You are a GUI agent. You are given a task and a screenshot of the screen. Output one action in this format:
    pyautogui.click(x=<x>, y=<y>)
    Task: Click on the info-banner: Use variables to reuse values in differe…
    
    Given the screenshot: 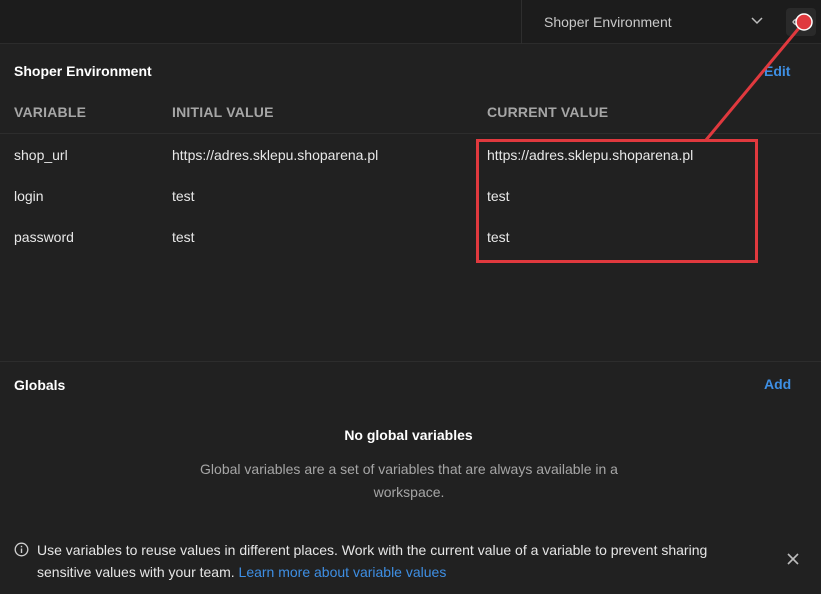 What is the action you would take?
    pyautogui.click(x=410, y=562)
    